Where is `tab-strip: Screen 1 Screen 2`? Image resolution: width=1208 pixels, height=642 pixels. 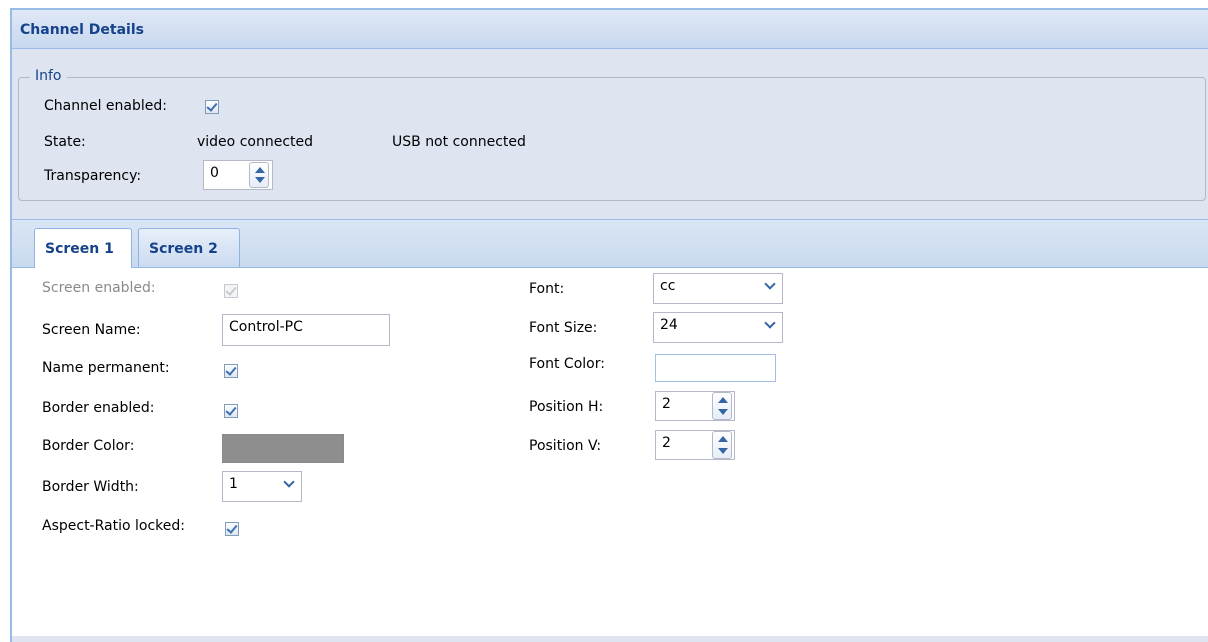
tab-strip: Screen 1 Screen 2 is located at coordinates (610, 243).